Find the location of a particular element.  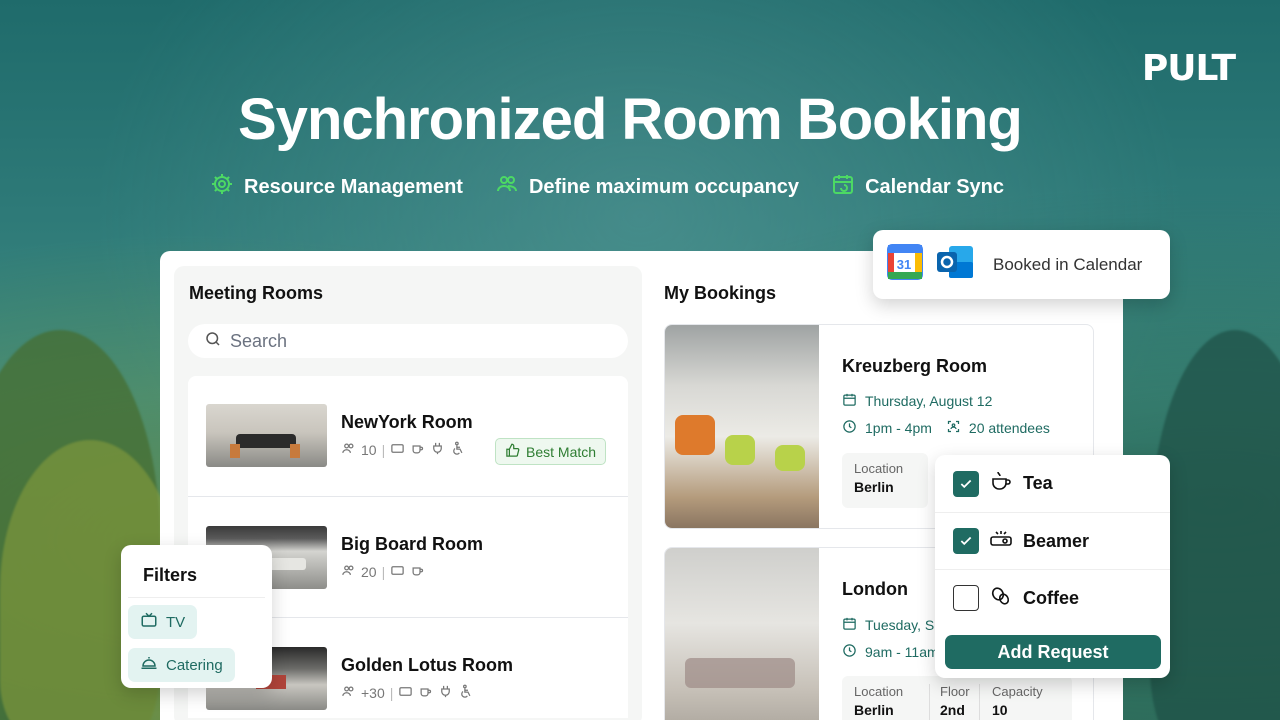

booked-in-calendar-popup: 31 Booked in Calendar is located at coordinates (1021, 264).